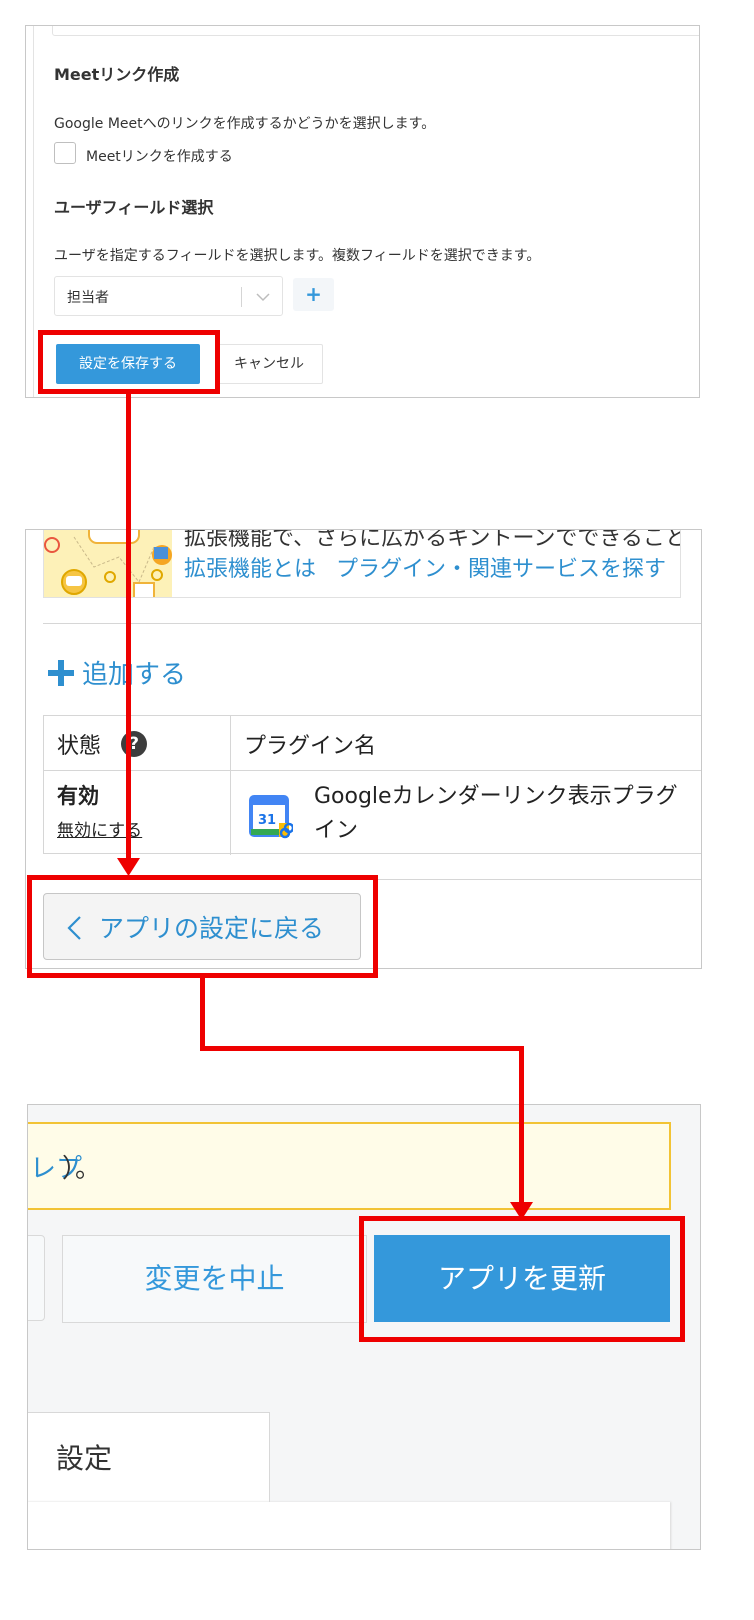  I want to click on extension-illustration-icon, so click(108, 563).